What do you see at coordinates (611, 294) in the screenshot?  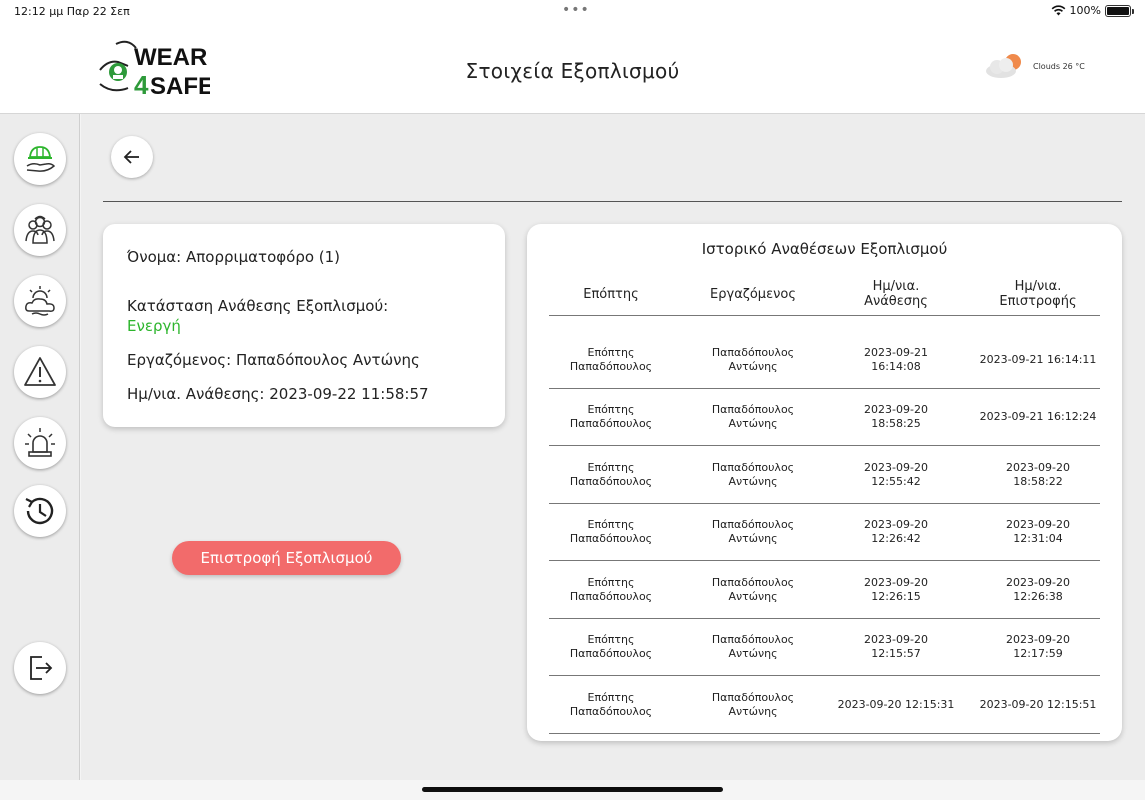 I see `column-header-supervisor: Επόπτης` at bounding box center [611, 294].